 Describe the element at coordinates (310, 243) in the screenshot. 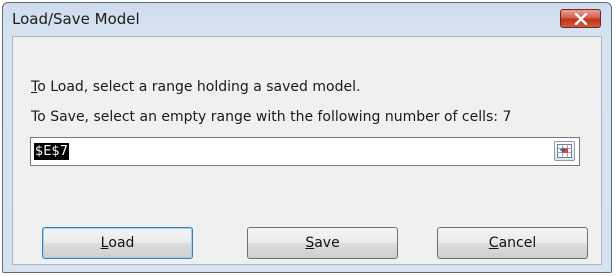

I see `save-button-hotkey: S` at that location.